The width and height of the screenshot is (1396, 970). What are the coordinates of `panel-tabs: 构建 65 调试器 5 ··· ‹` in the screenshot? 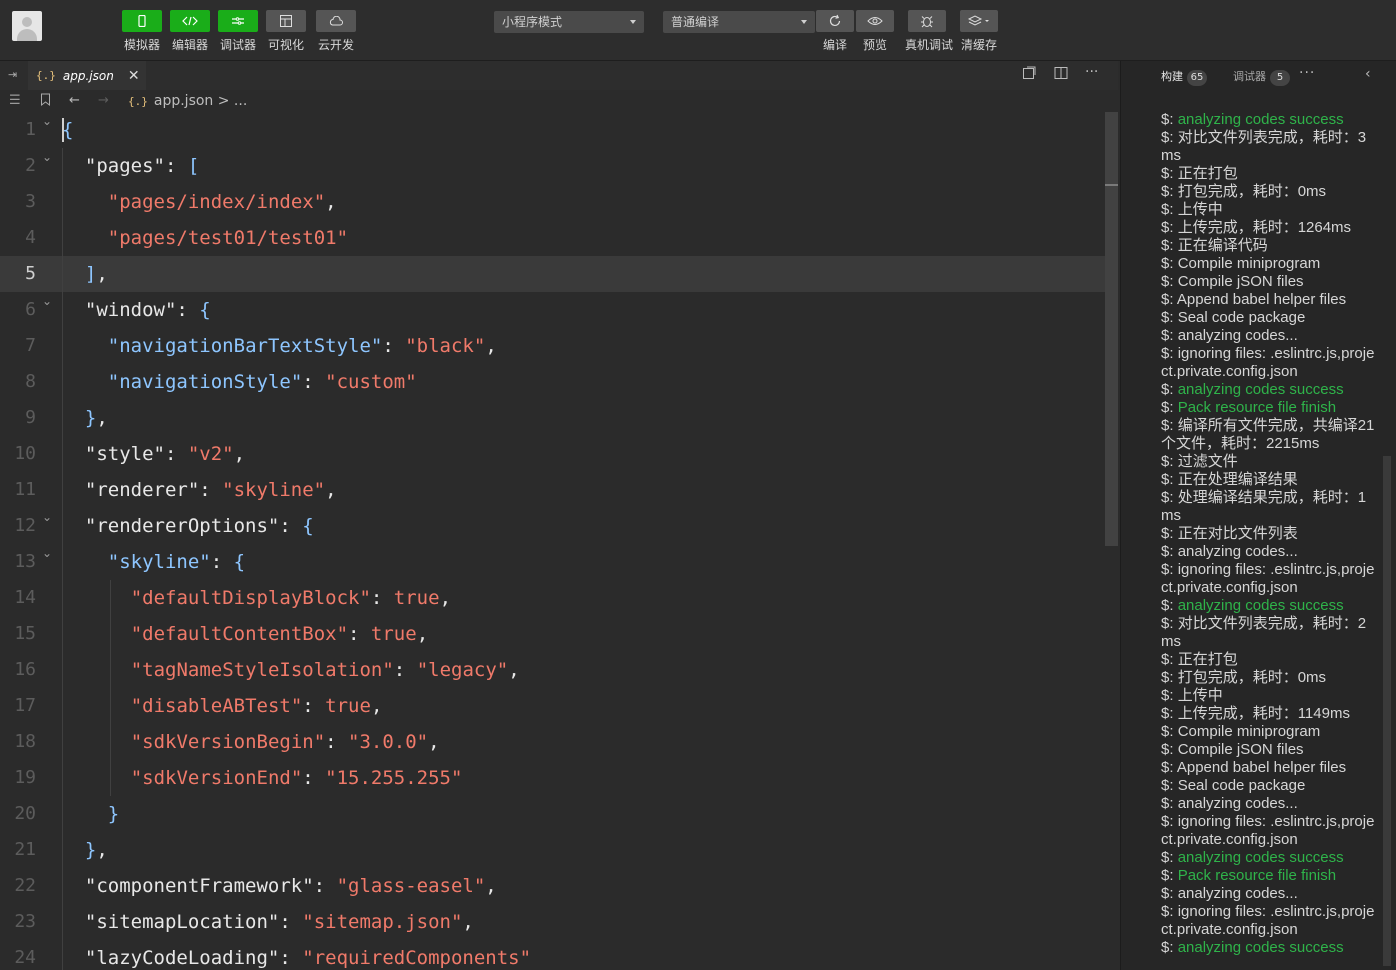 It's located at (1258, 75).